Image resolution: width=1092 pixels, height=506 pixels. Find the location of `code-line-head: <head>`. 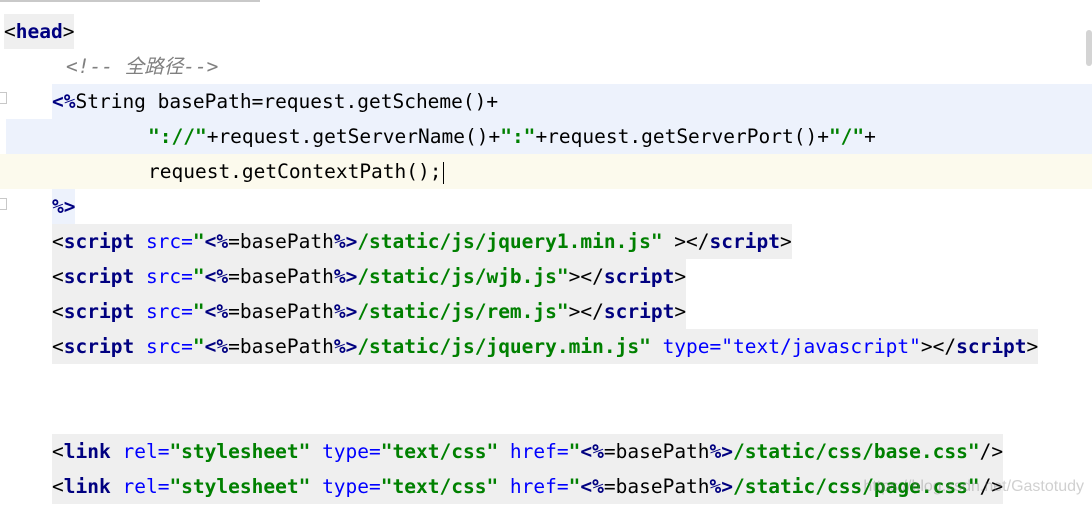

code-line-head: <head> is located at coordinates (39, 31).